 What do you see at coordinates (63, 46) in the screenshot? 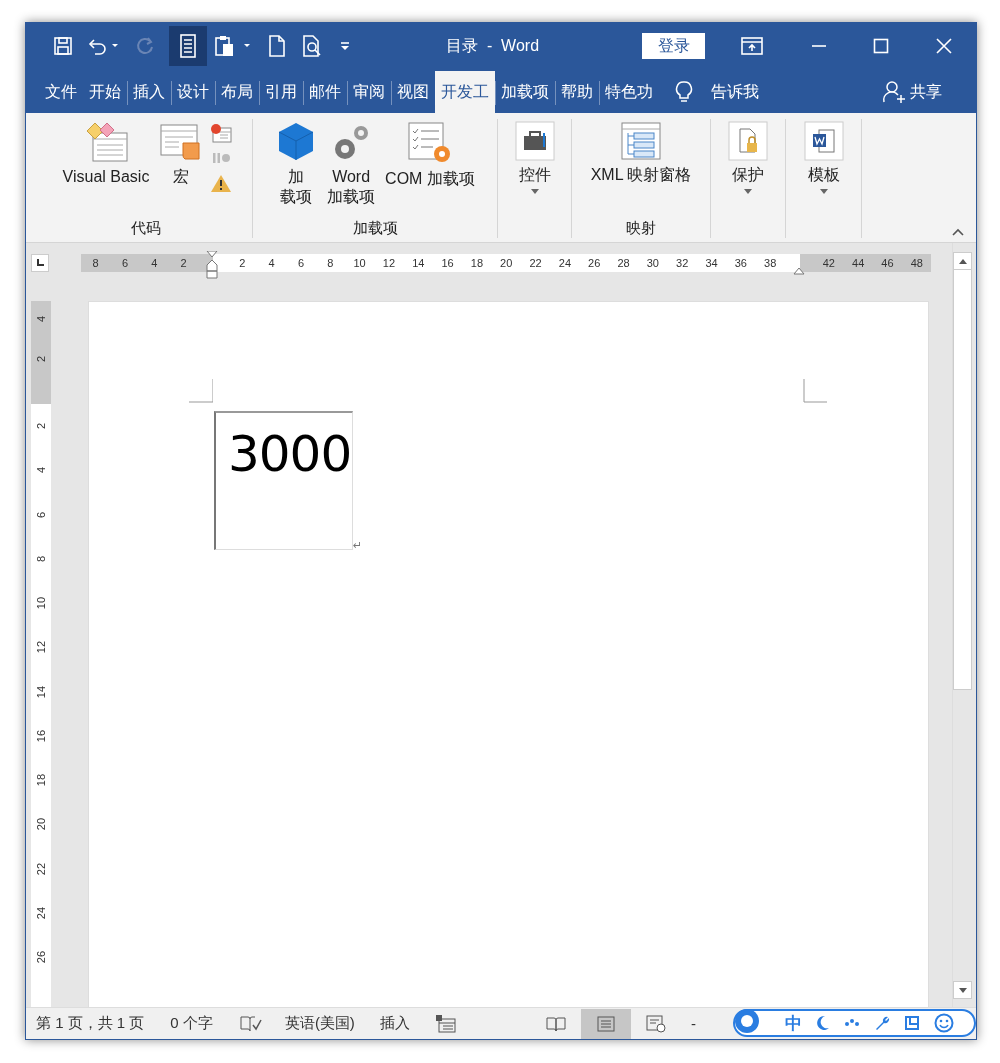
I see `save-icon` at bounding box center [63, 46].